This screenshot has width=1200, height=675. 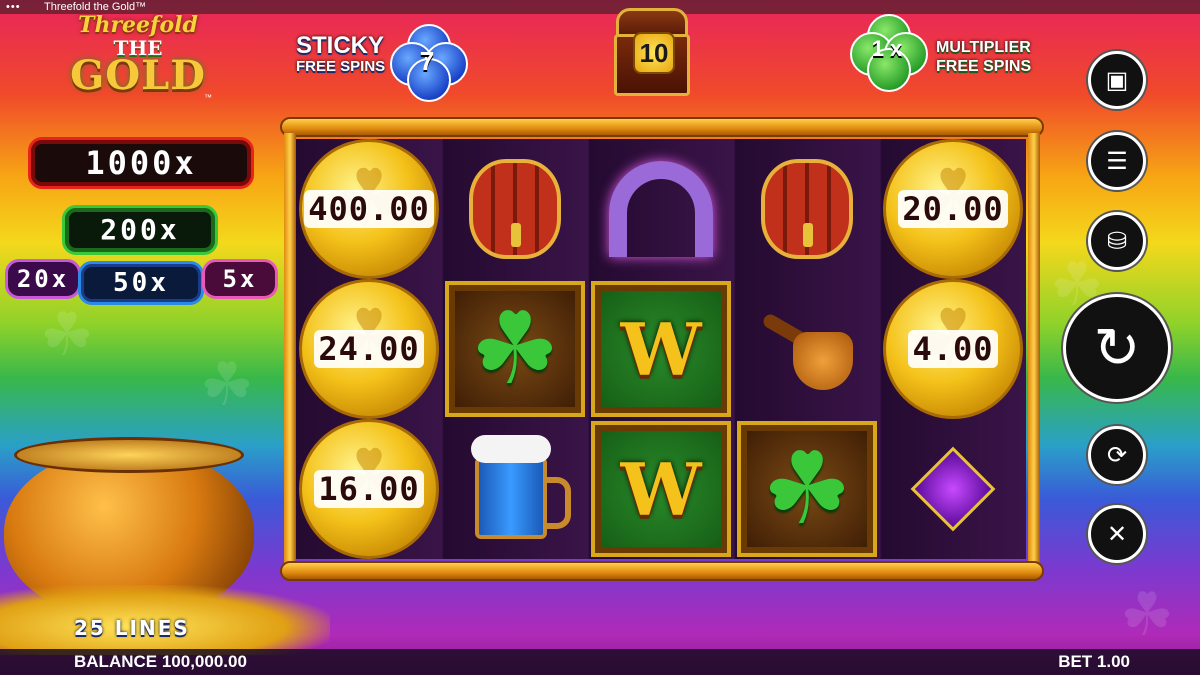 I want to click on multiplier-free-spins-feature: 1 x MULTIPLIER FREE SPINS, so click(x=945, y=54).